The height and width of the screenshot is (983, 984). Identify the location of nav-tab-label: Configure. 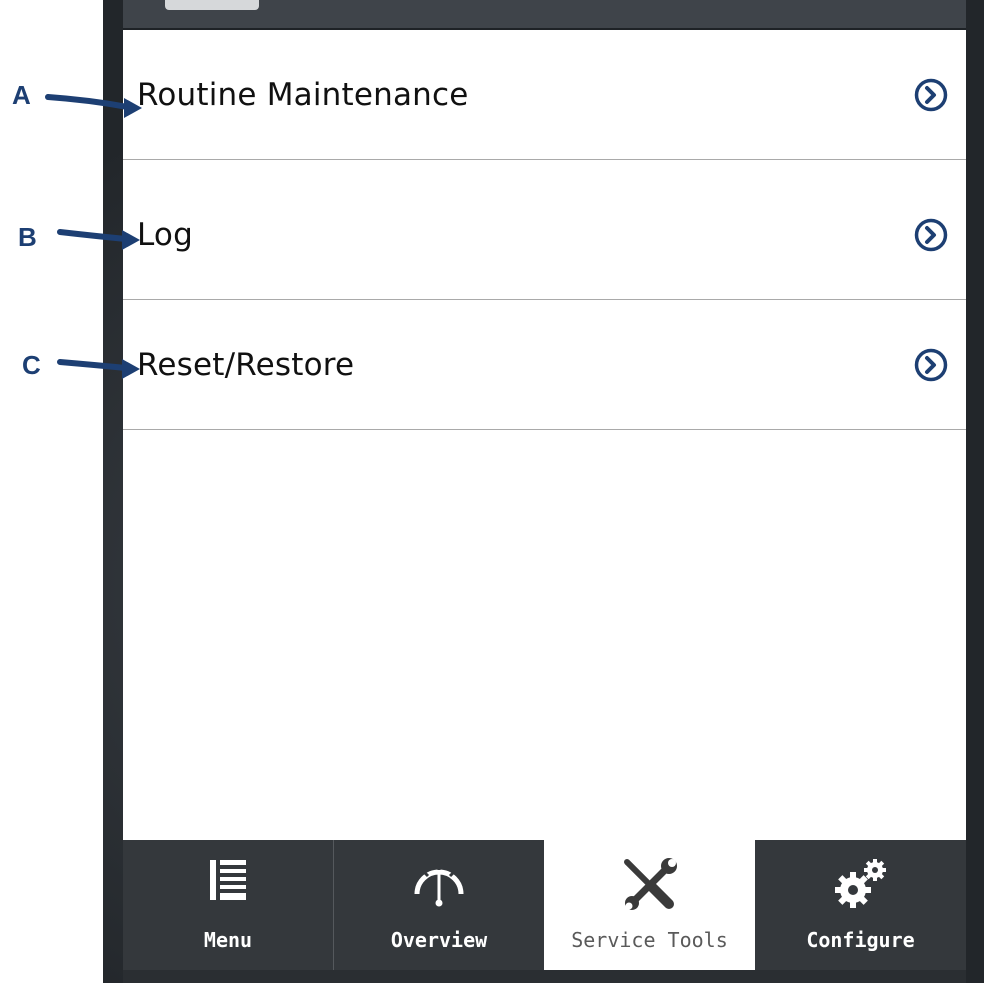
(860, 940).